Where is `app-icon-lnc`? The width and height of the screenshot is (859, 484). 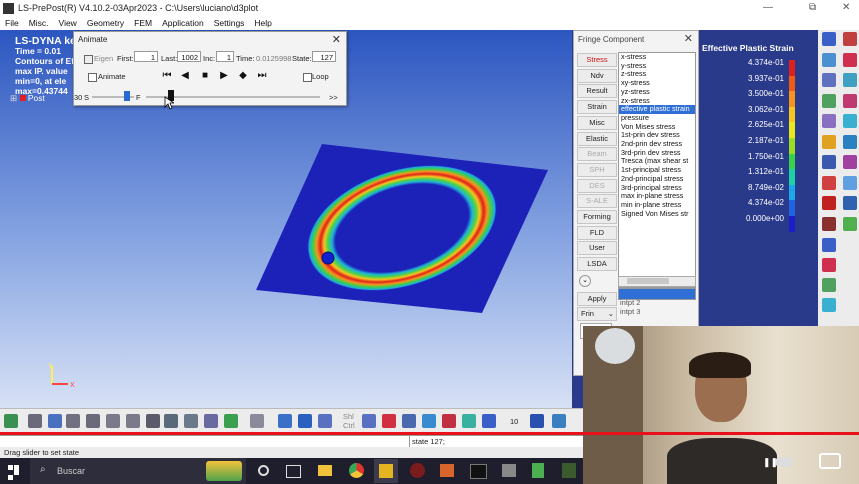 app-icon-lnc is located at coordinates (569, 470).